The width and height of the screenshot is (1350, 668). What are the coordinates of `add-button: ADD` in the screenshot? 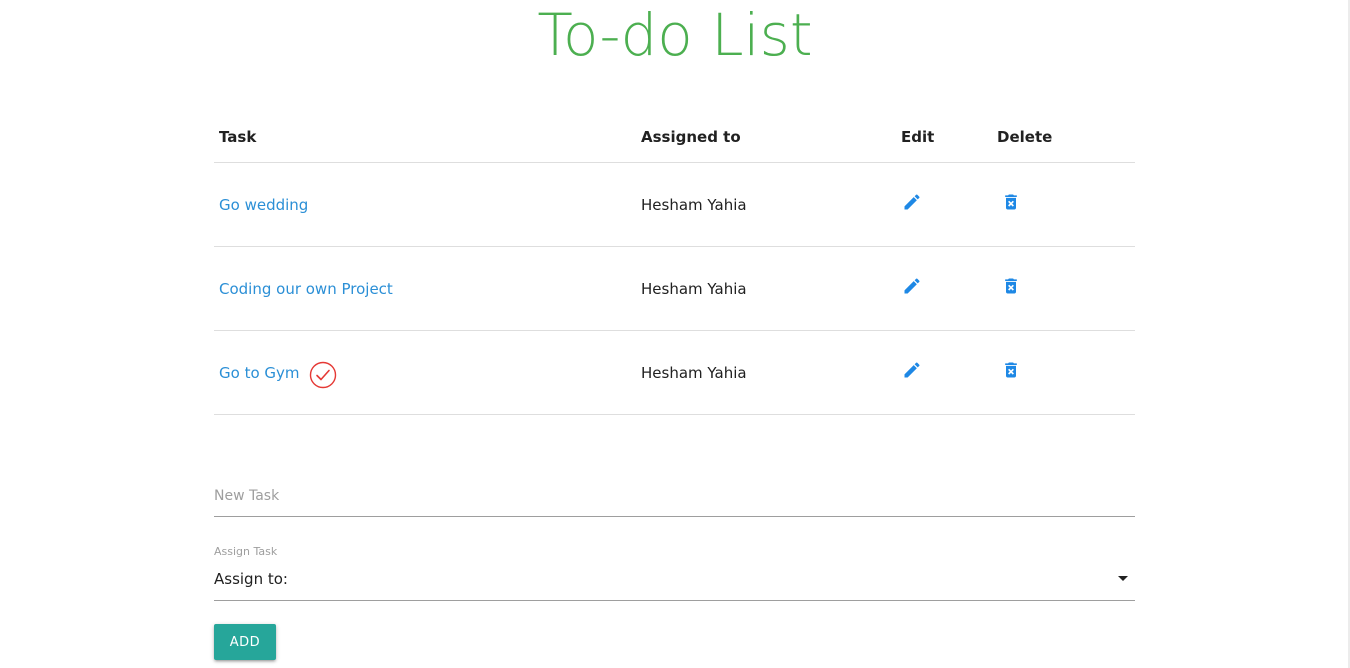 It's located at (245, 642).